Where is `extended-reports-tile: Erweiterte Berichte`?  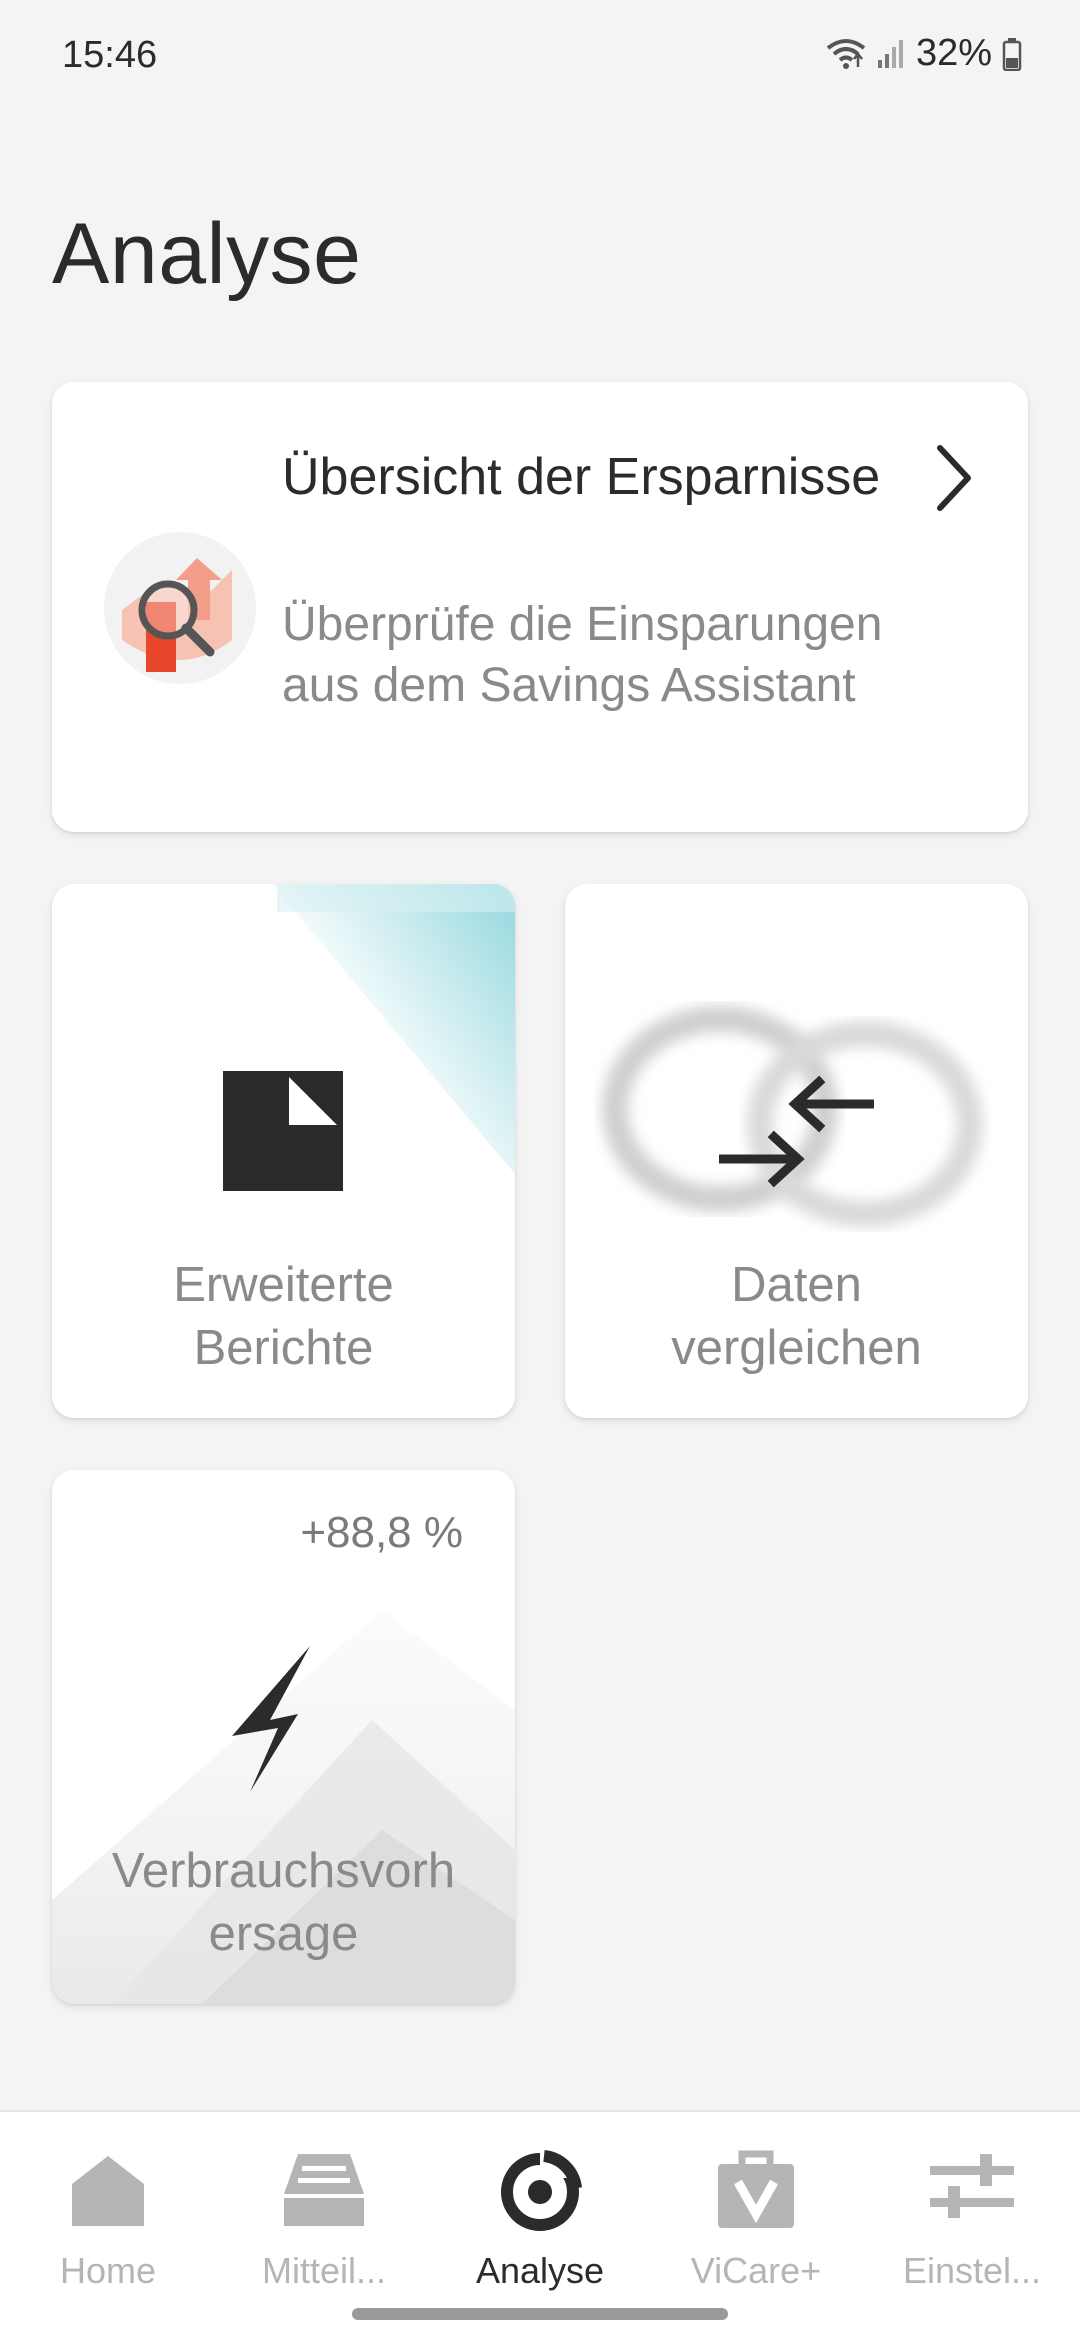 extended-reports-tile: Erweiterte Berichte is located at coordinates (283, 1151).